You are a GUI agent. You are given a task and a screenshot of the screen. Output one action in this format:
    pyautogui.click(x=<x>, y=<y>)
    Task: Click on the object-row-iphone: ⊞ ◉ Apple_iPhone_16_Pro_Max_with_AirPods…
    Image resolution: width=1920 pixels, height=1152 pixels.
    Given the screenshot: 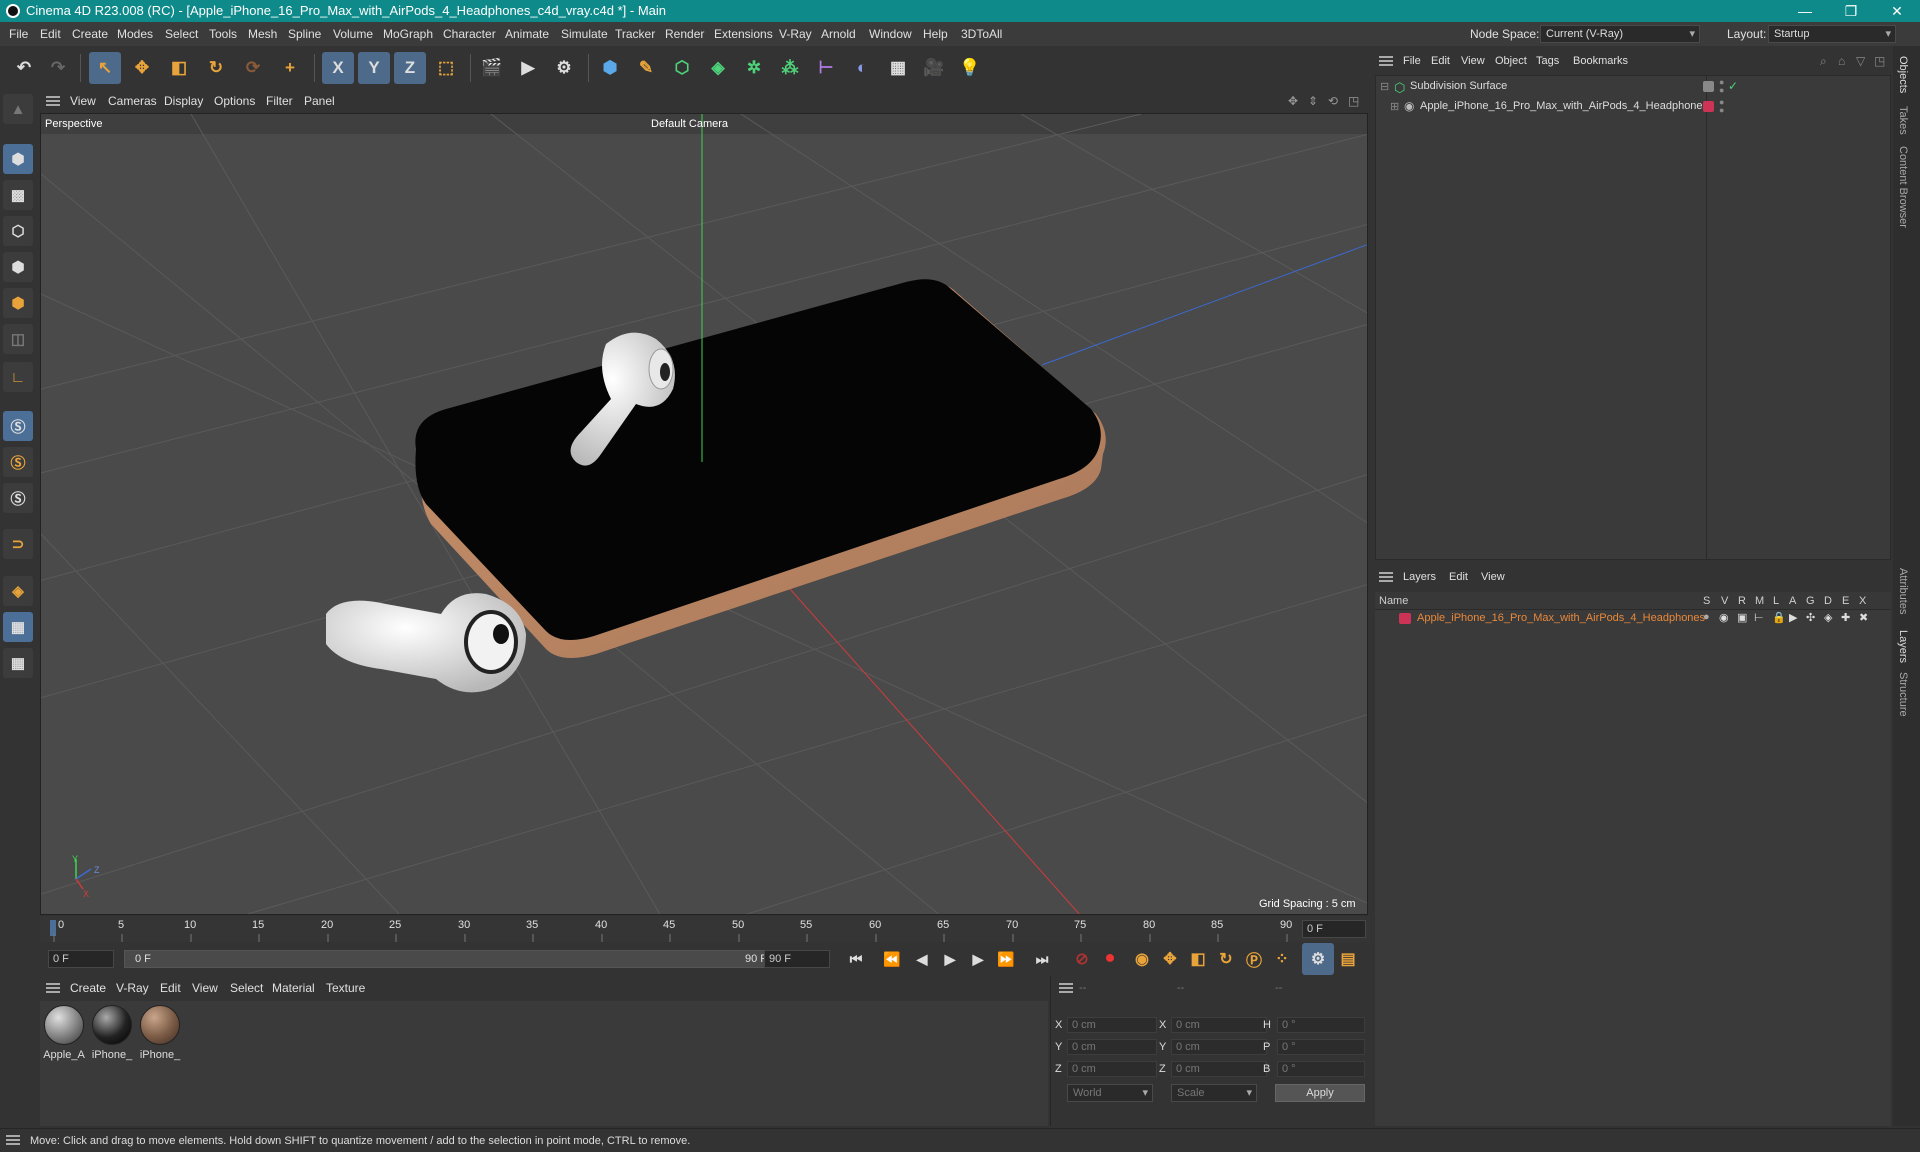 What is the action you would take?
    pyautogui.click(x=1634, y=107)
    